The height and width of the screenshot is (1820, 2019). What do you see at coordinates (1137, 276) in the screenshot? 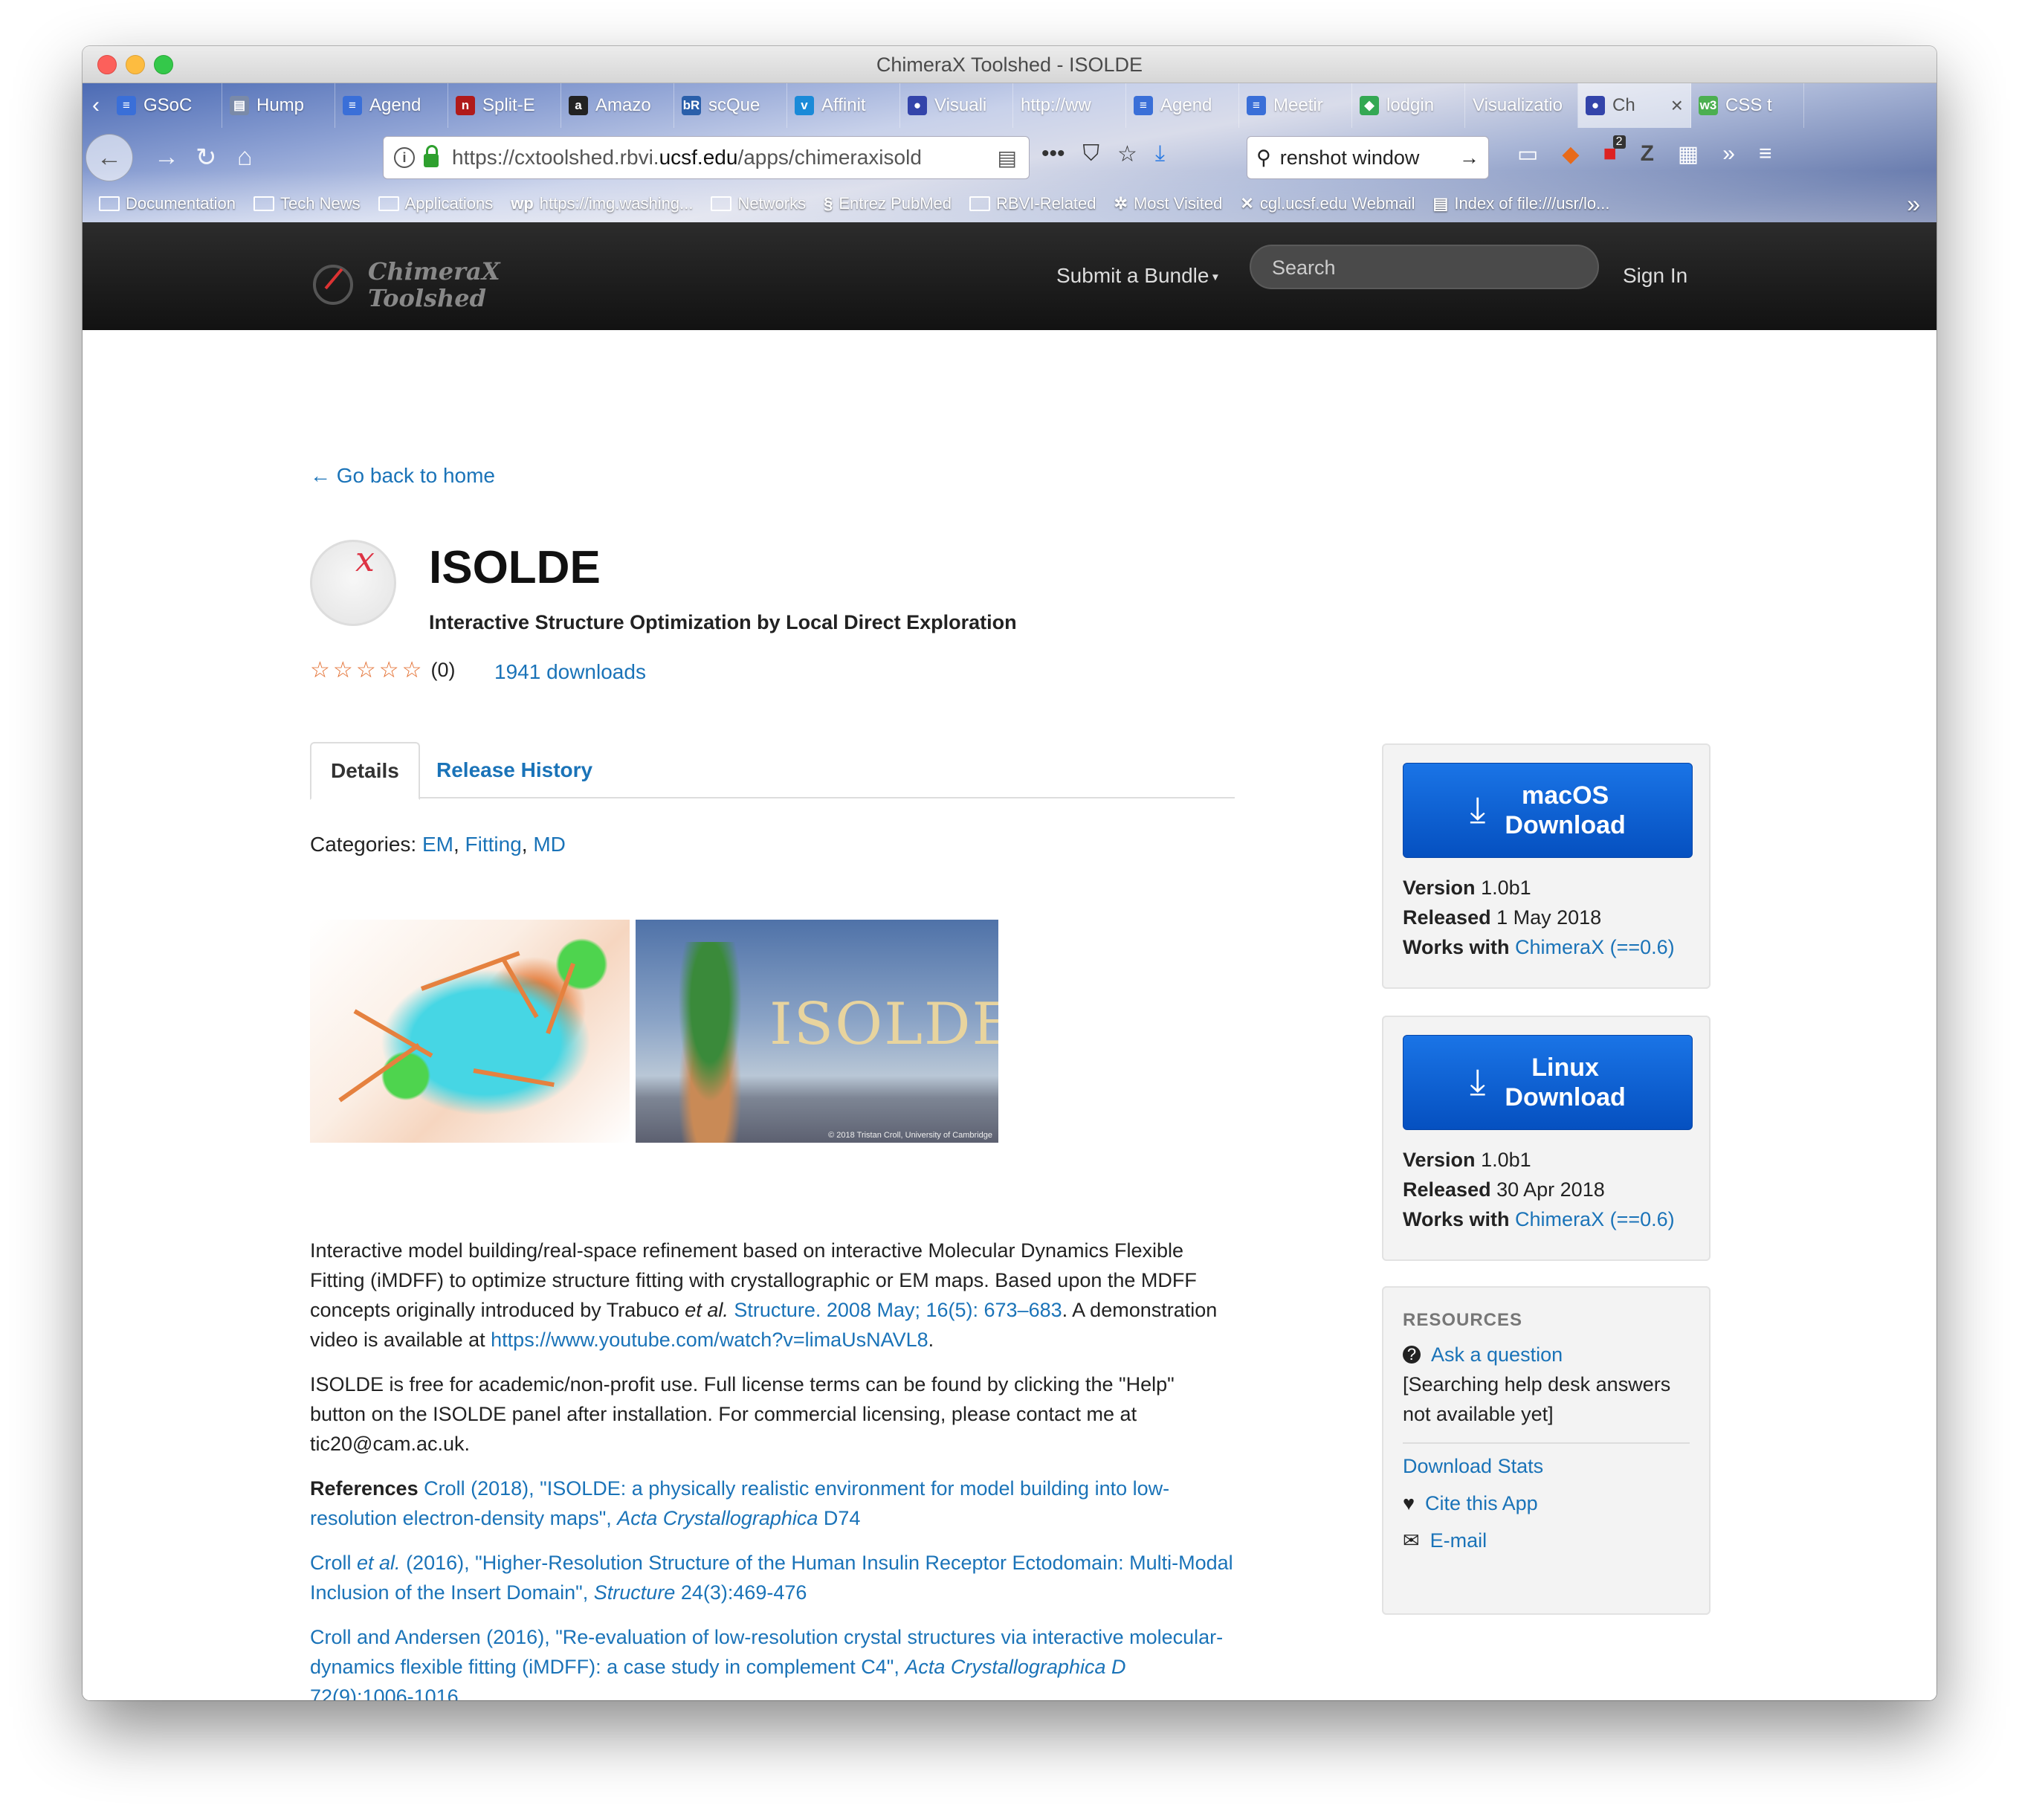
I see `submit-bundle-menu: Submit a Bundle ▾` at bounding box center [1137, 276].